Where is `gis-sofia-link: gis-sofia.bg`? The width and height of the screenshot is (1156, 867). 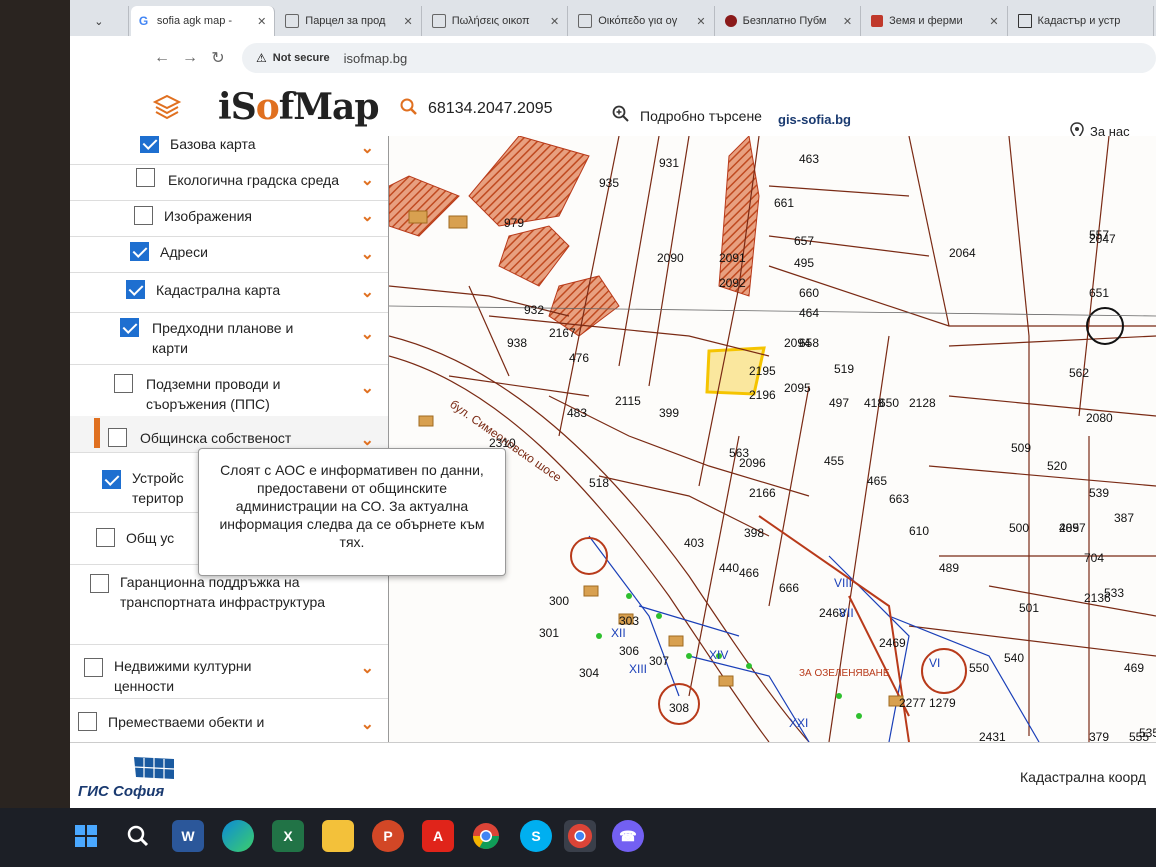 gis-sofia-link: gis-sofia.bg is located at coordinates (814, 119).